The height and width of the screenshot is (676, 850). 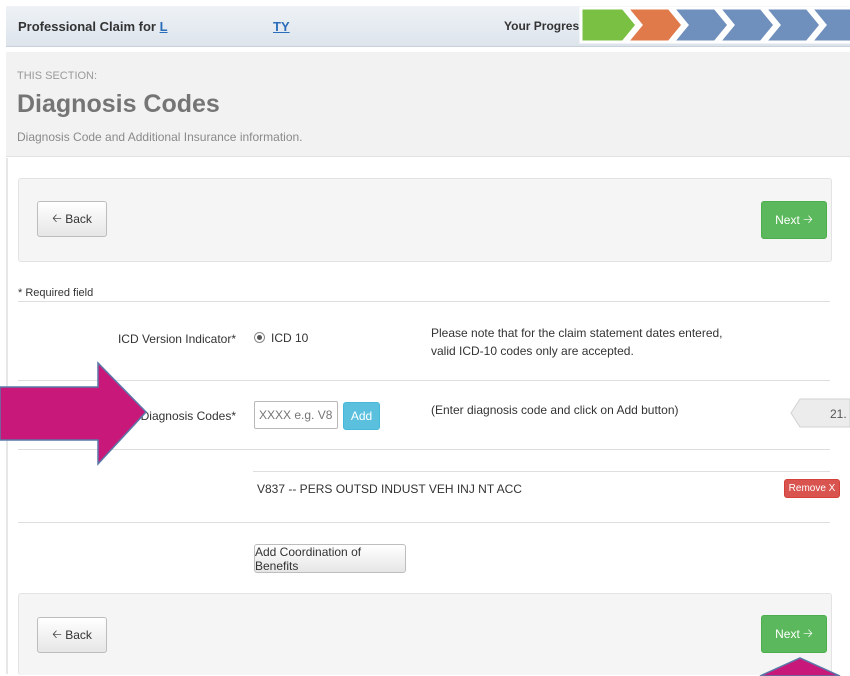 What do you see at coordinates (56, 293) in the screenshot?
I see `required-field-note: * Required field` at bounding box center [56, 293].